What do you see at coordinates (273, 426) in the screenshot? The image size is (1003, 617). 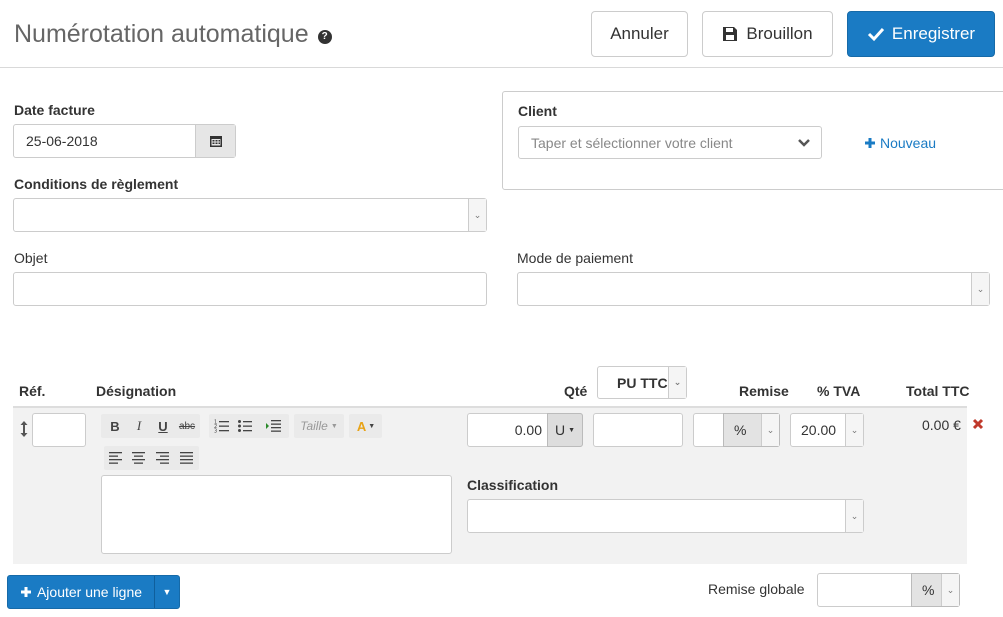 I see `indent-icon` at bounding box center [273, 426].